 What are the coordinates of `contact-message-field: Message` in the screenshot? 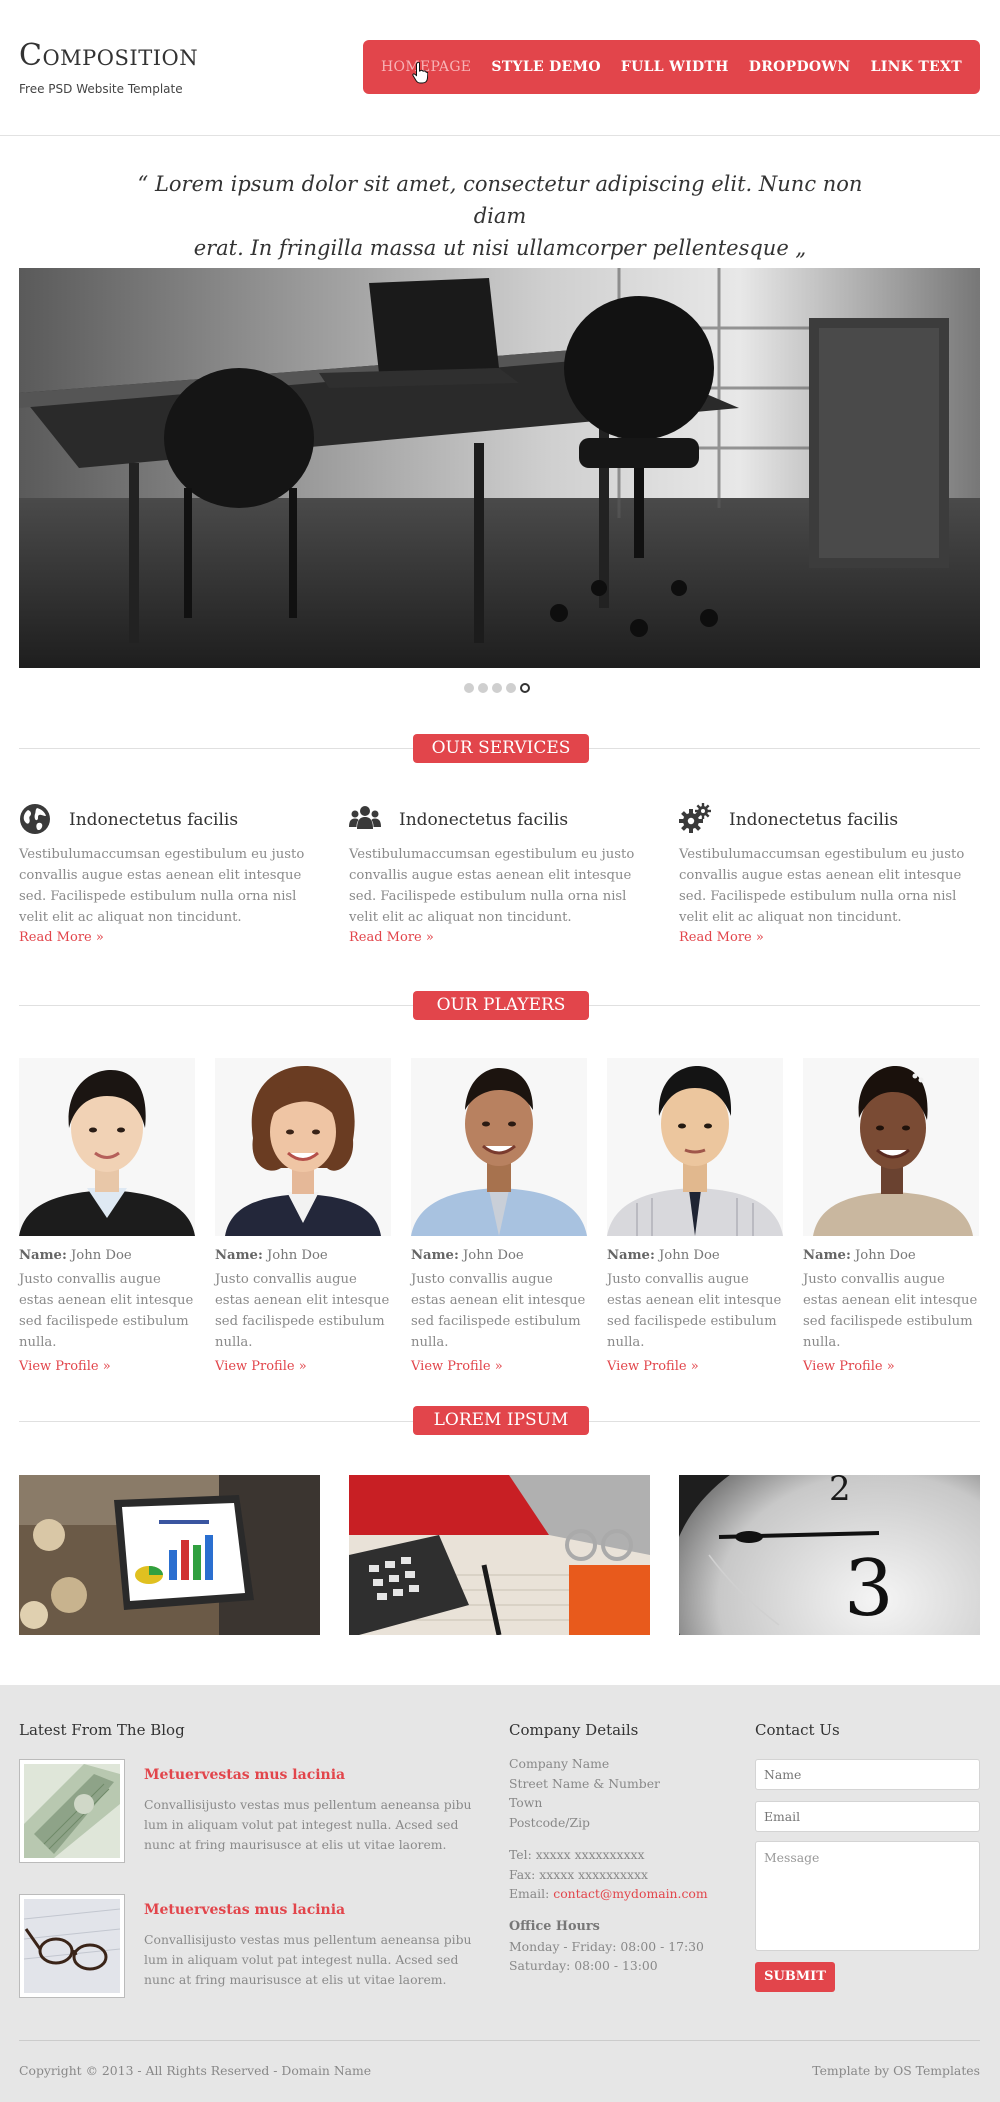 It's located at (867, 1896).